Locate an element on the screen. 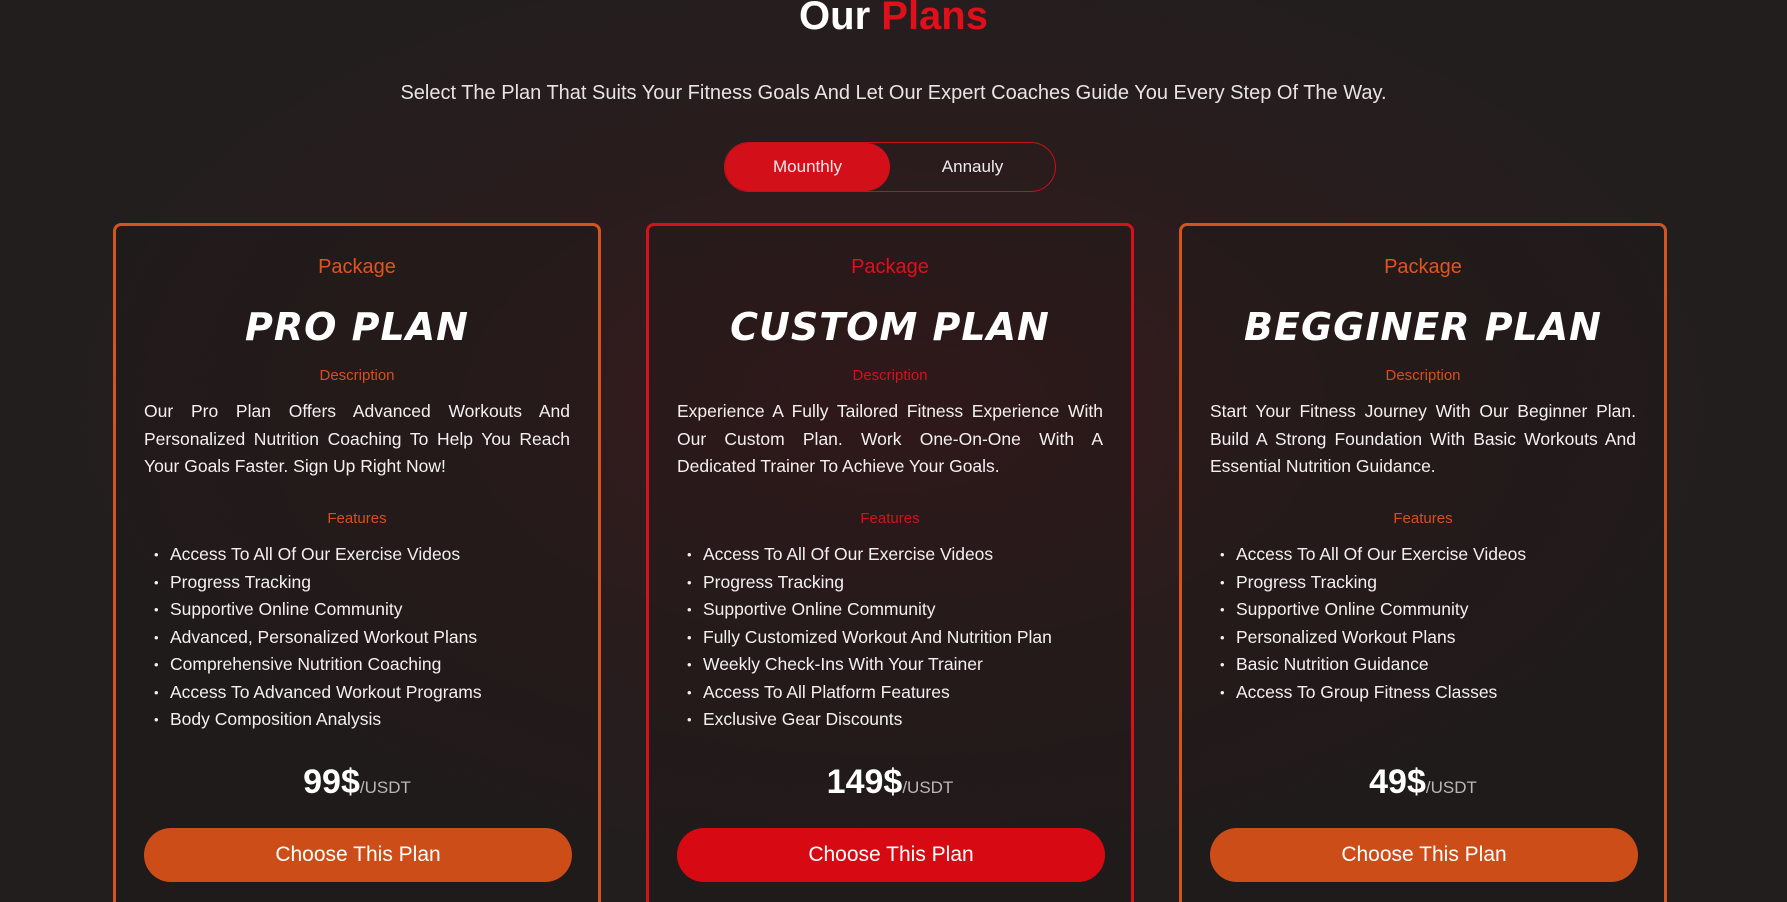 The image size is (1787, 902). billing-period-toggle: Mounthly Annauly is located at coordinates (890, 167).